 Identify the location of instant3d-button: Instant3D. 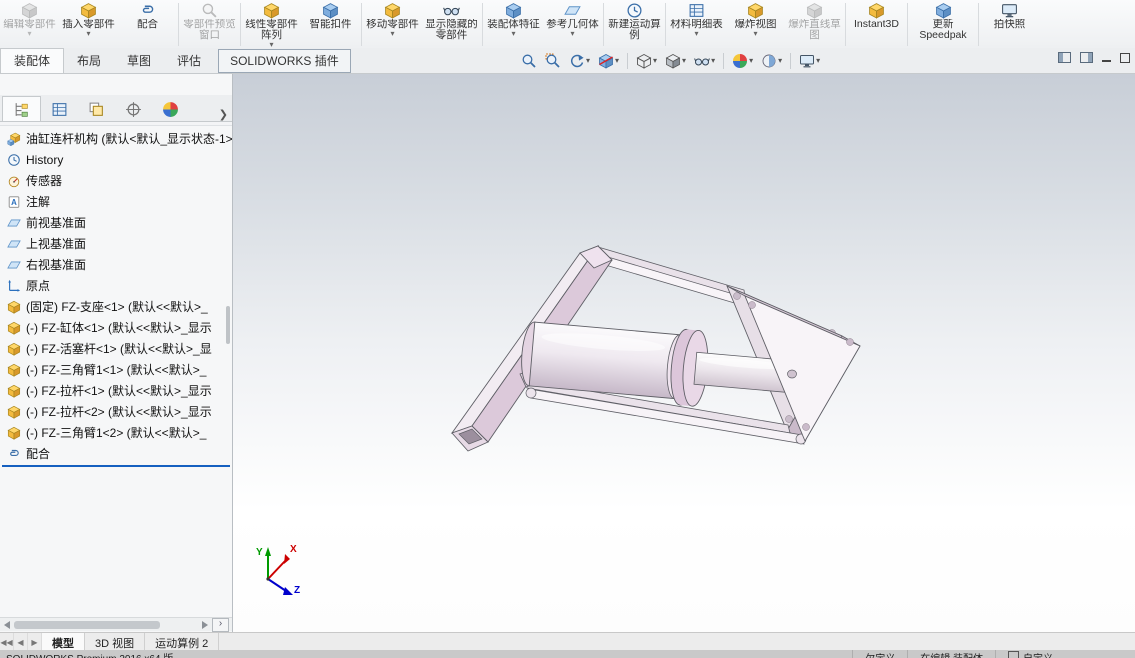
(876, 16).